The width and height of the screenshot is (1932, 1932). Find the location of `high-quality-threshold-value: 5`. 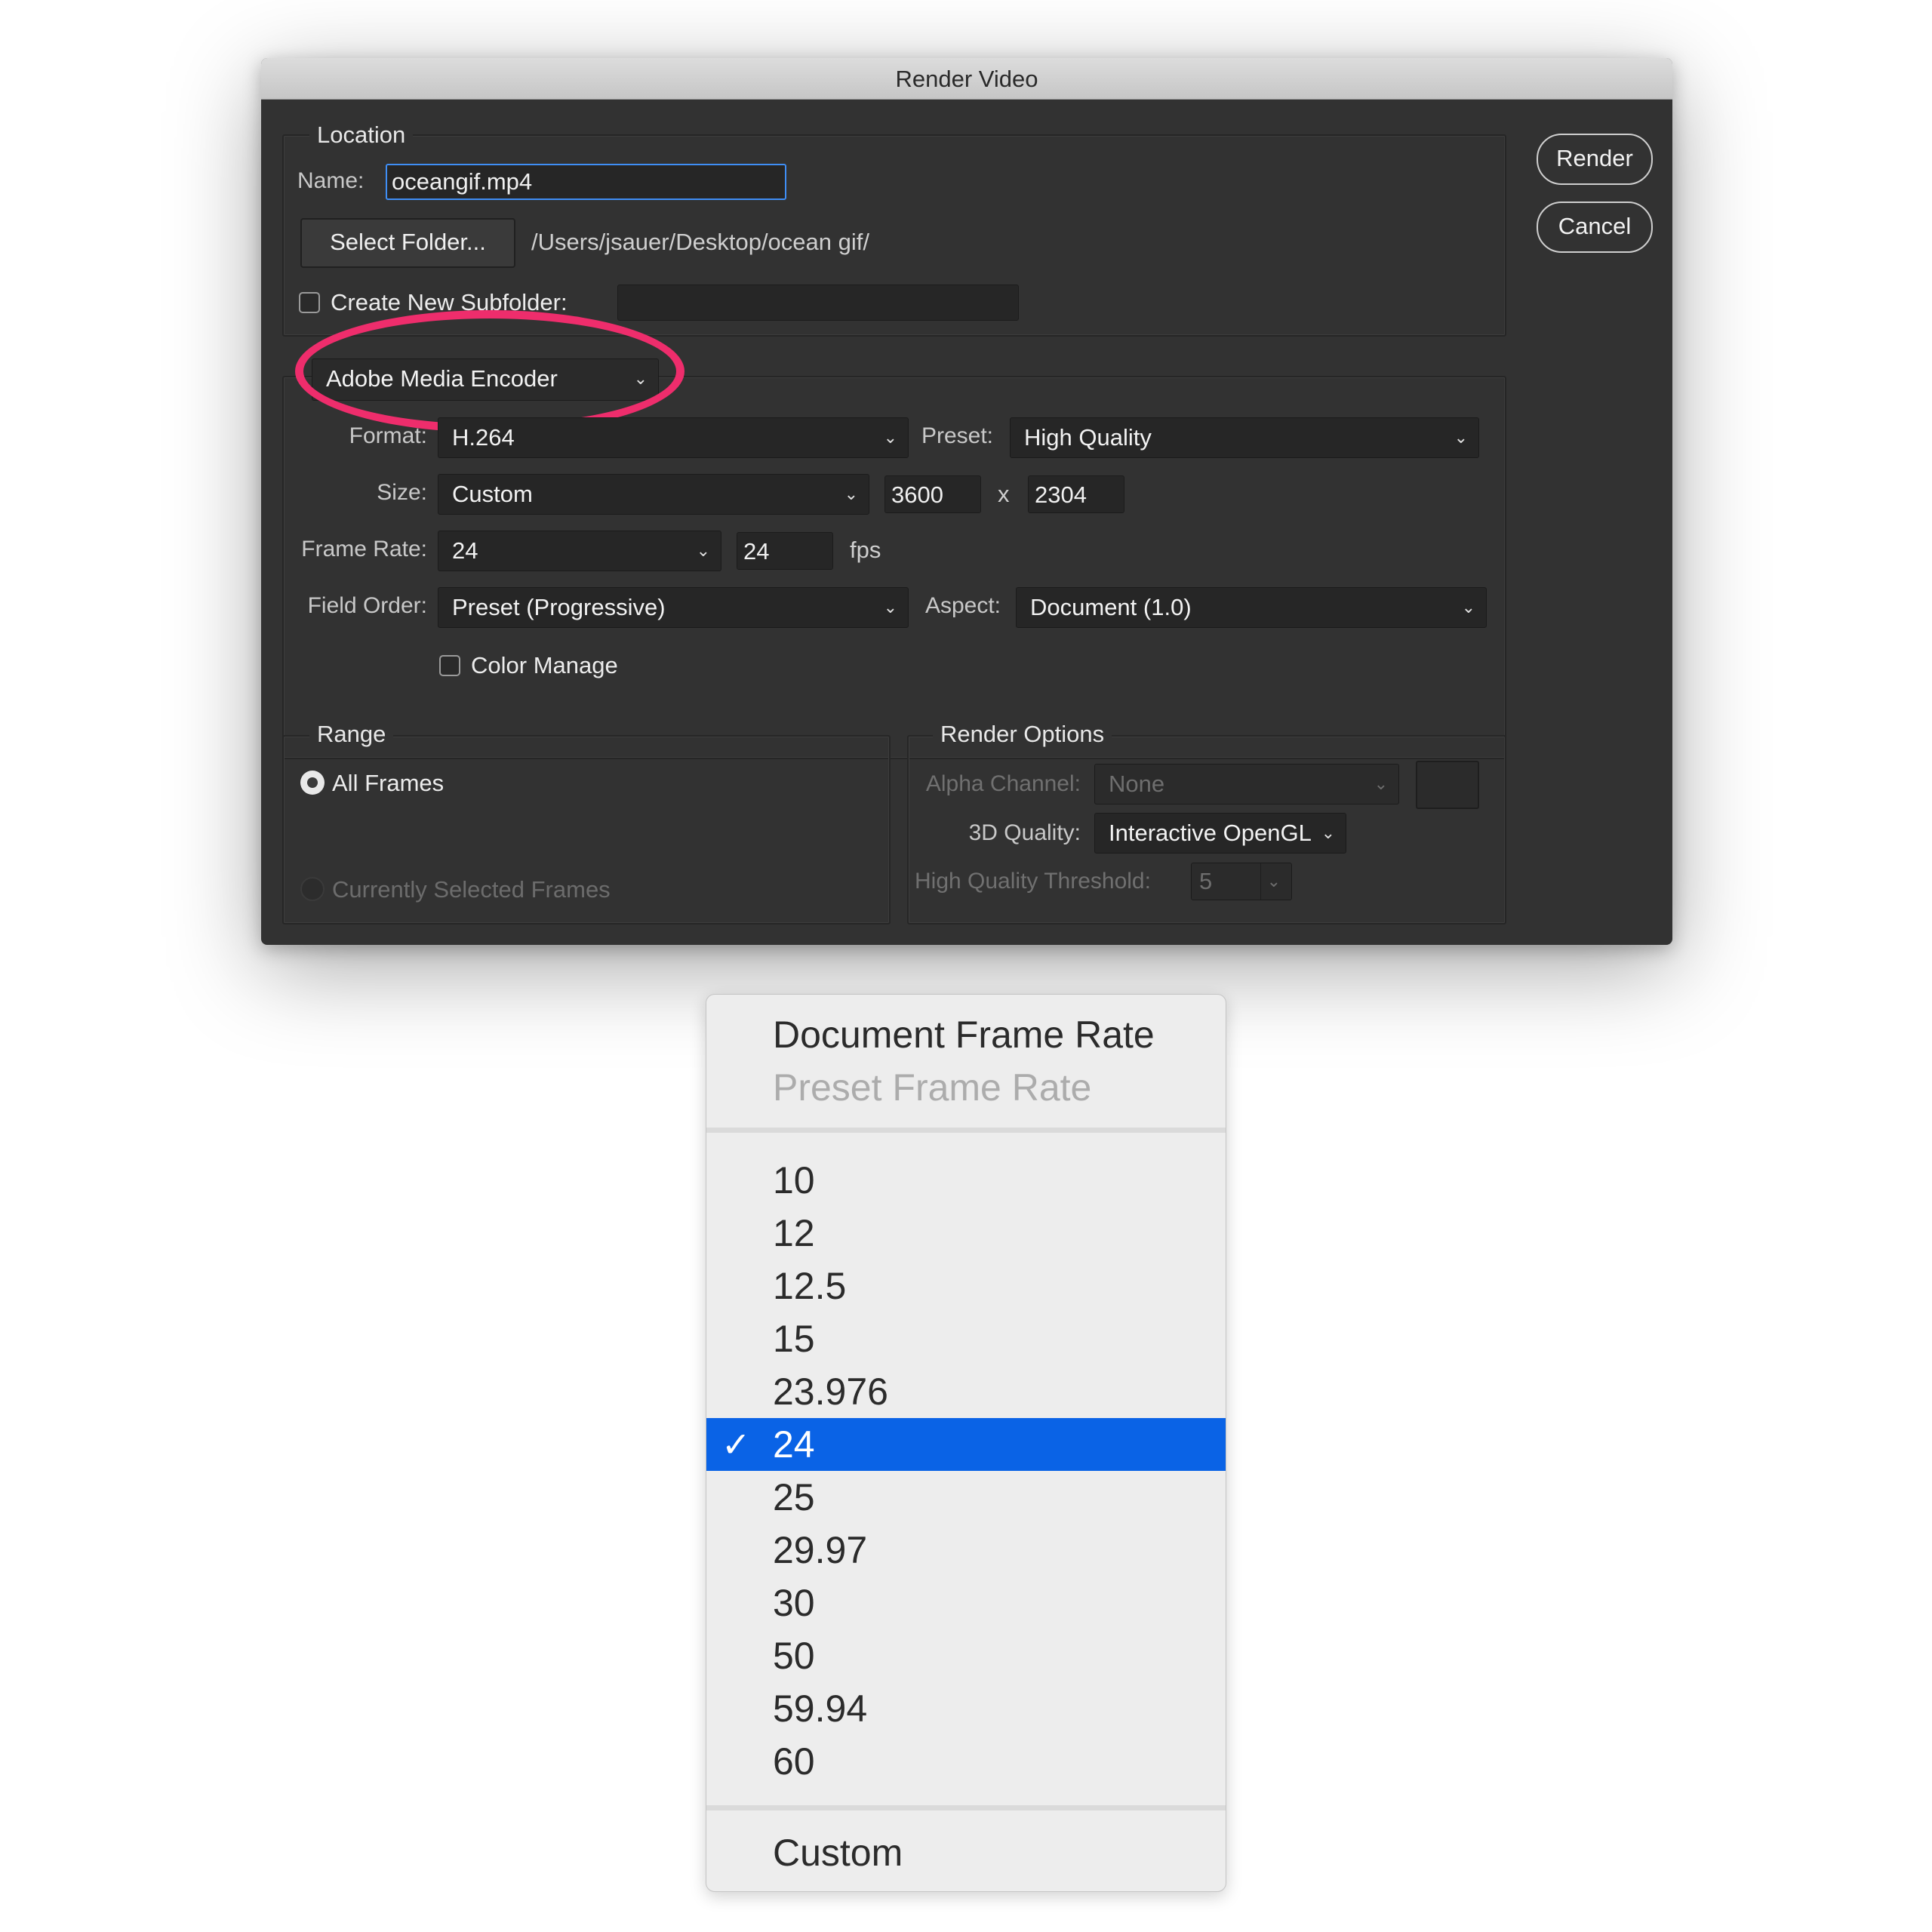

high-quality-threshold-value: 5 is located at coordinates (1206, 881).